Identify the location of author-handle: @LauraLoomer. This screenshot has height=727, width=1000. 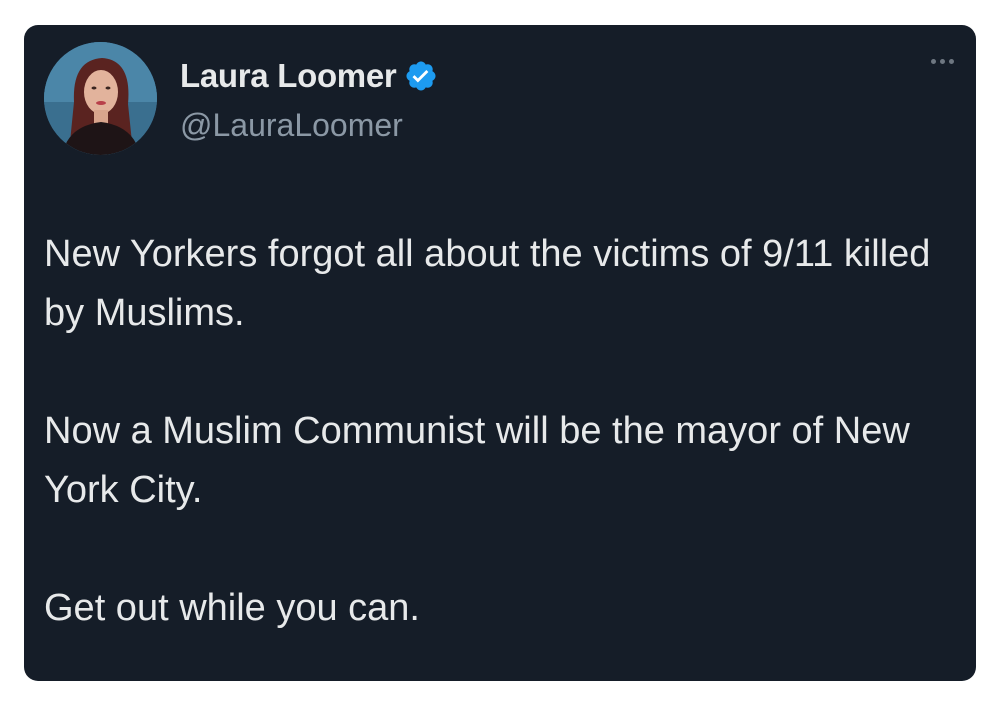
(291, 125).